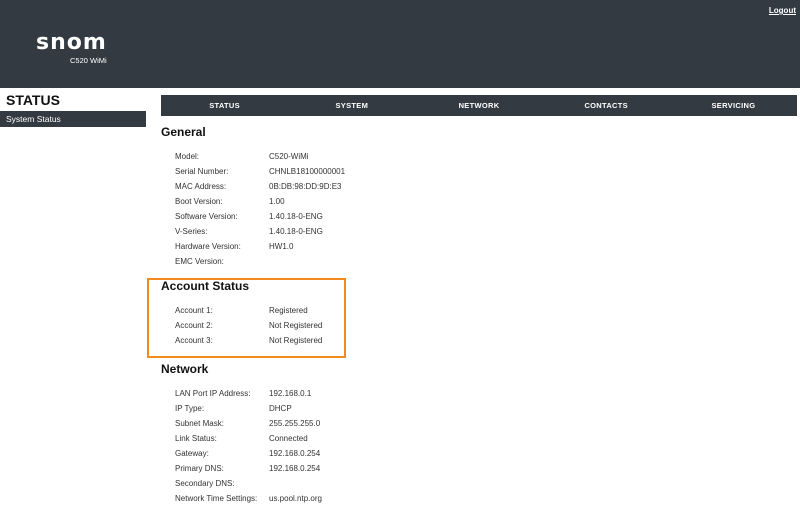 This screenshot has height=526, width=800. Describe the element at coordinates (733, 105) in the screenshot. I see `nav-servicing: SERVICING` at that location.